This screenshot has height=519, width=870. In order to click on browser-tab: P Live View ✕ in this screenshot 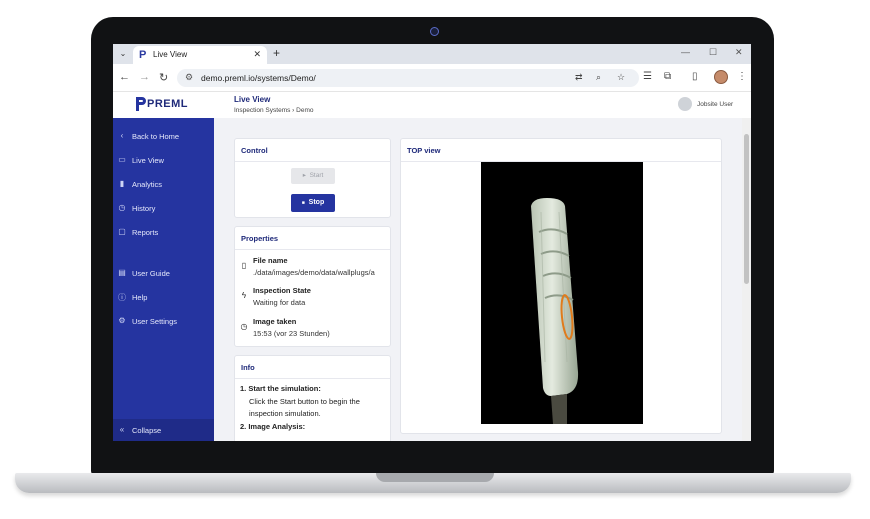, I will do `click(200, 55)`.